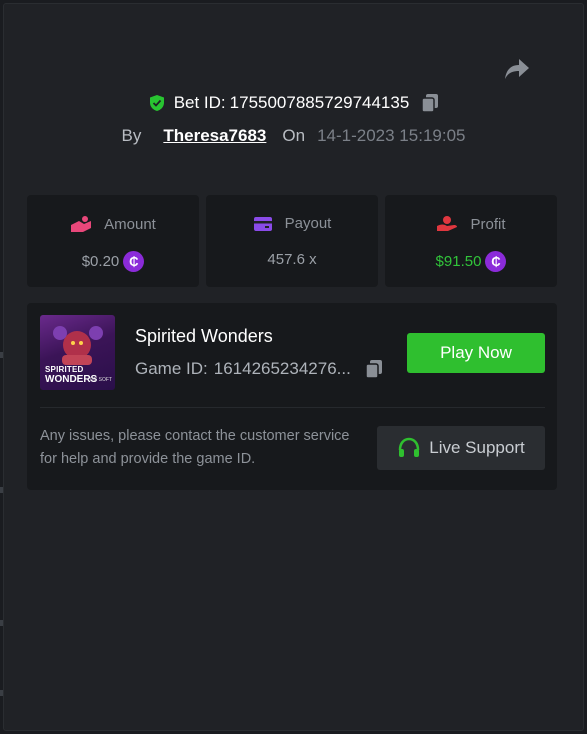 The image size is (587, 734). I want to click on thumb-line1: SPIRITED, so click(64, 369).